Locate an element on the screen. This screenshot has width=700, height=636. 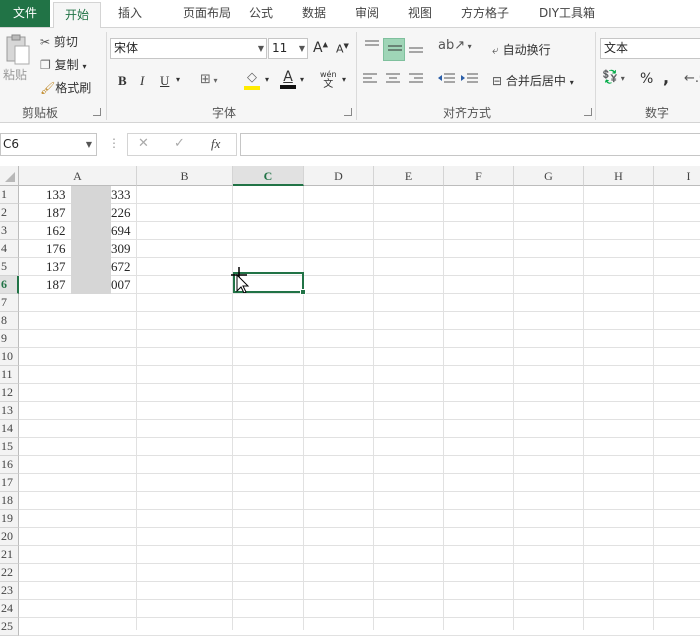
tab-home: 开始 is located at coordinates (77, 15).